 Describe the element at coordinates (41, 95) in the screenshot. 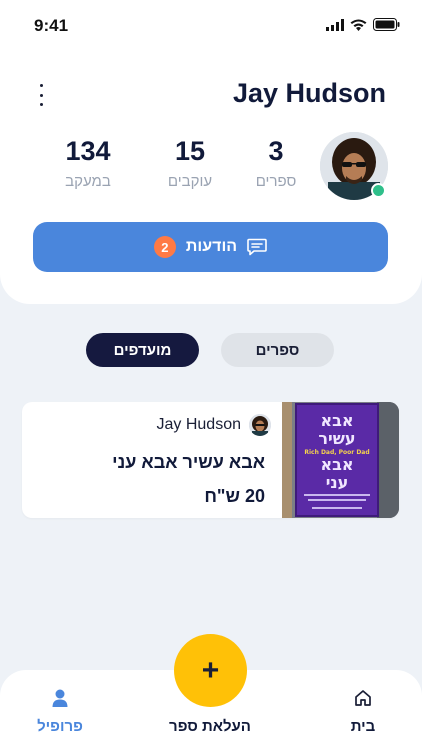

I see `more-options-icon` at that location.